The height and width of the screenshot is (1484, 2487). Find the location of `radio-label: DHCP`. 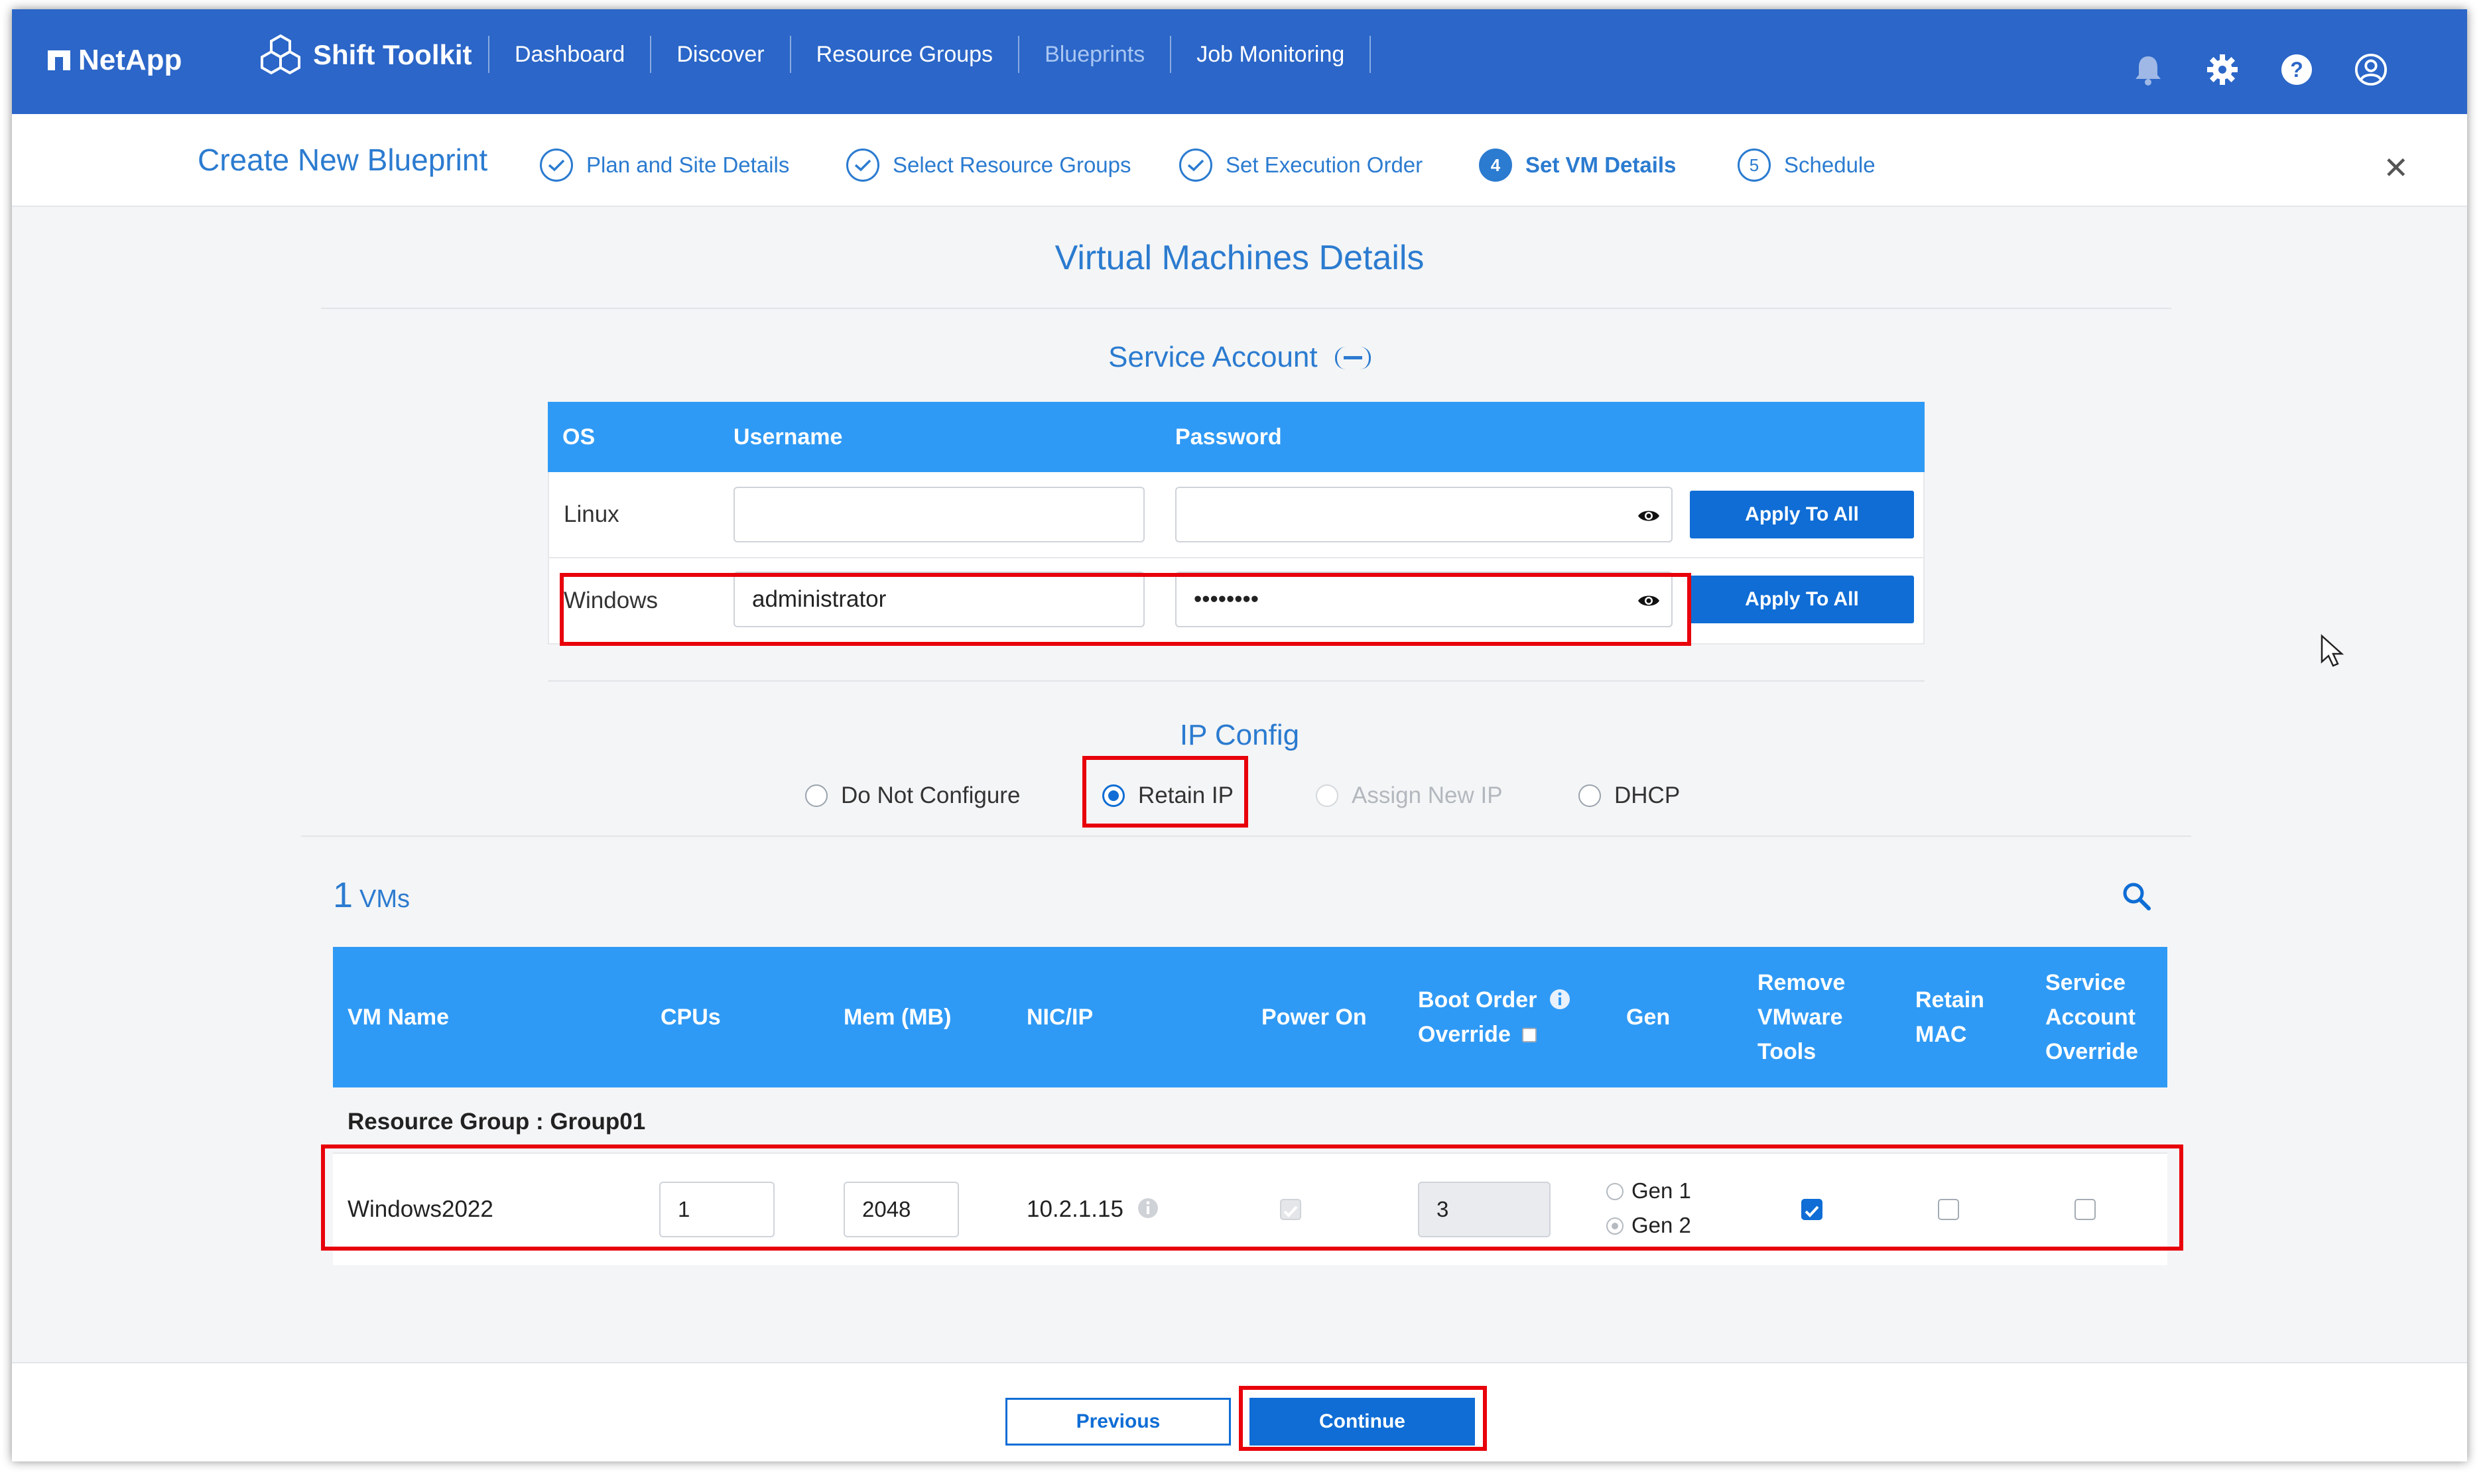

radio-label: DHCP is located at coordinates (1647, 795).